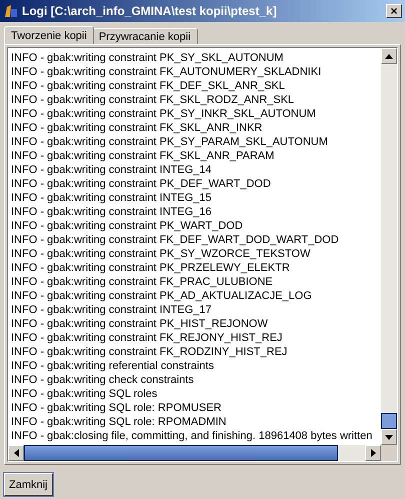  I want to click on scroll-left-button, so click(16, 453).